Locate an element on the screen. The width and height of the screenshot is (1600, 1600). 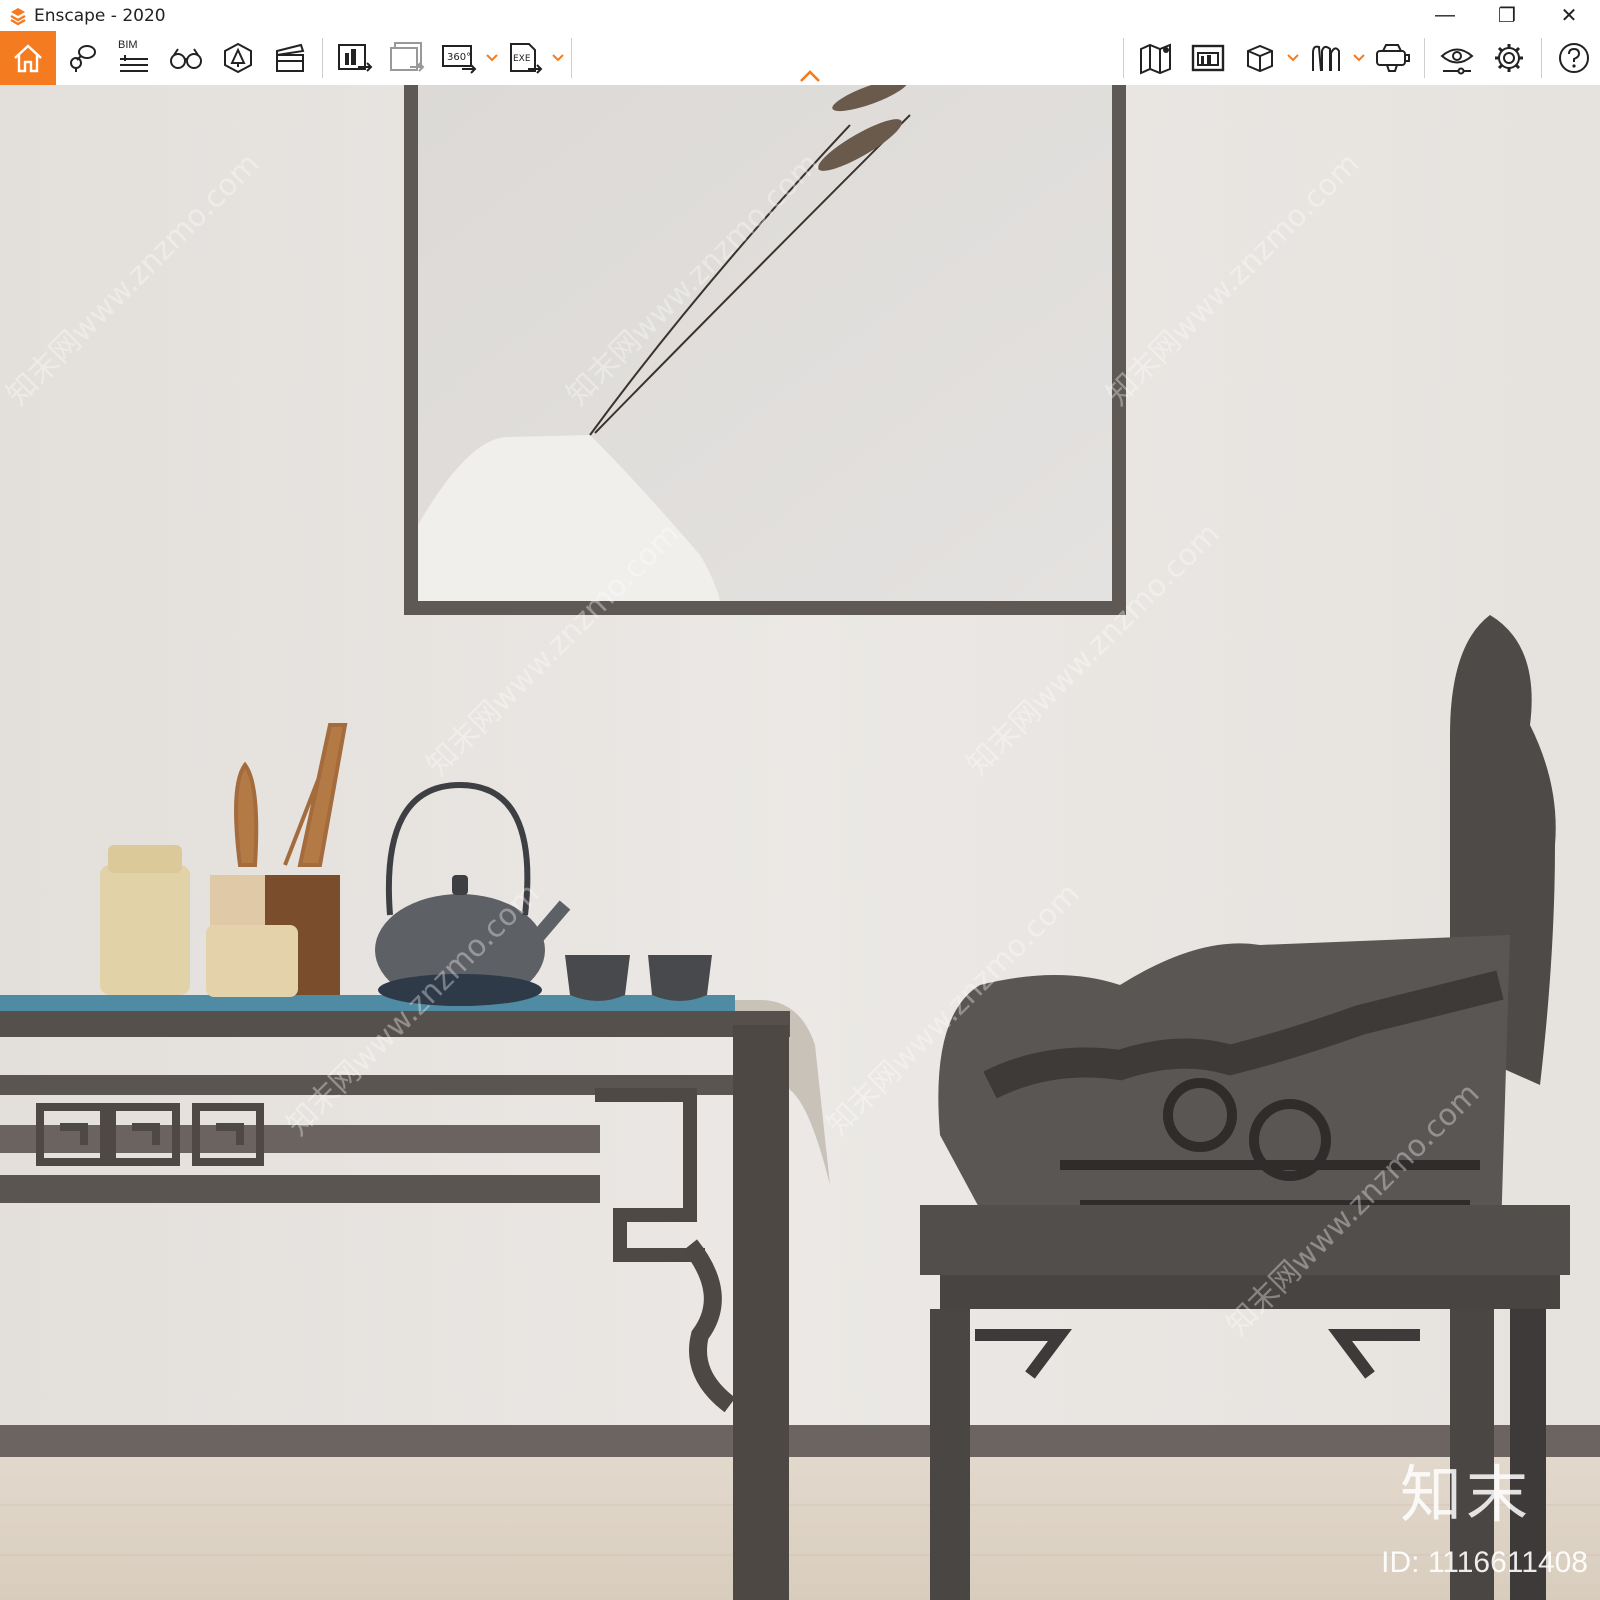
screenshot-button is located at coordinates (355, 58).